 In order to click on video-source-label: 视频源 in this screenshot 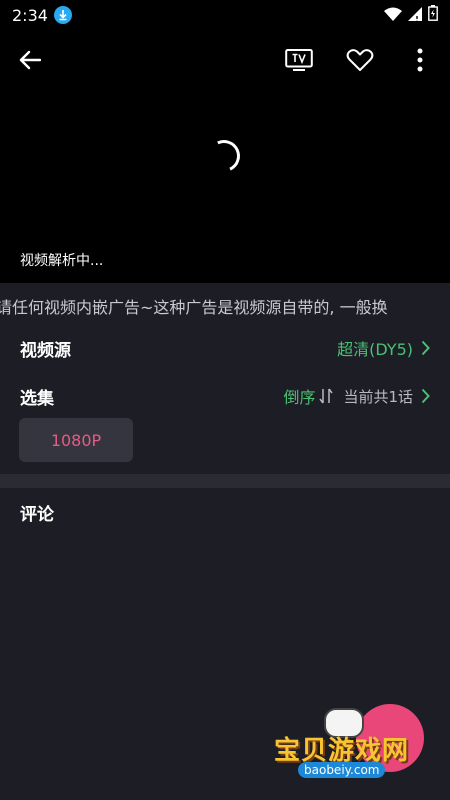, I will do `click(45, 350)`.